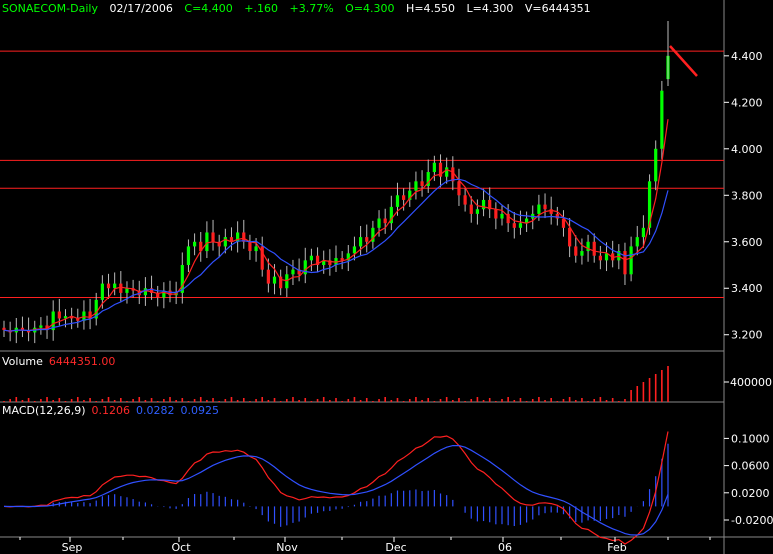 This screenshot has width=773, height=554. What do you see at coordinates (557, 8) in the screenshot?
I see `volume-label: V=6444351` at bounding box center [557, 8].